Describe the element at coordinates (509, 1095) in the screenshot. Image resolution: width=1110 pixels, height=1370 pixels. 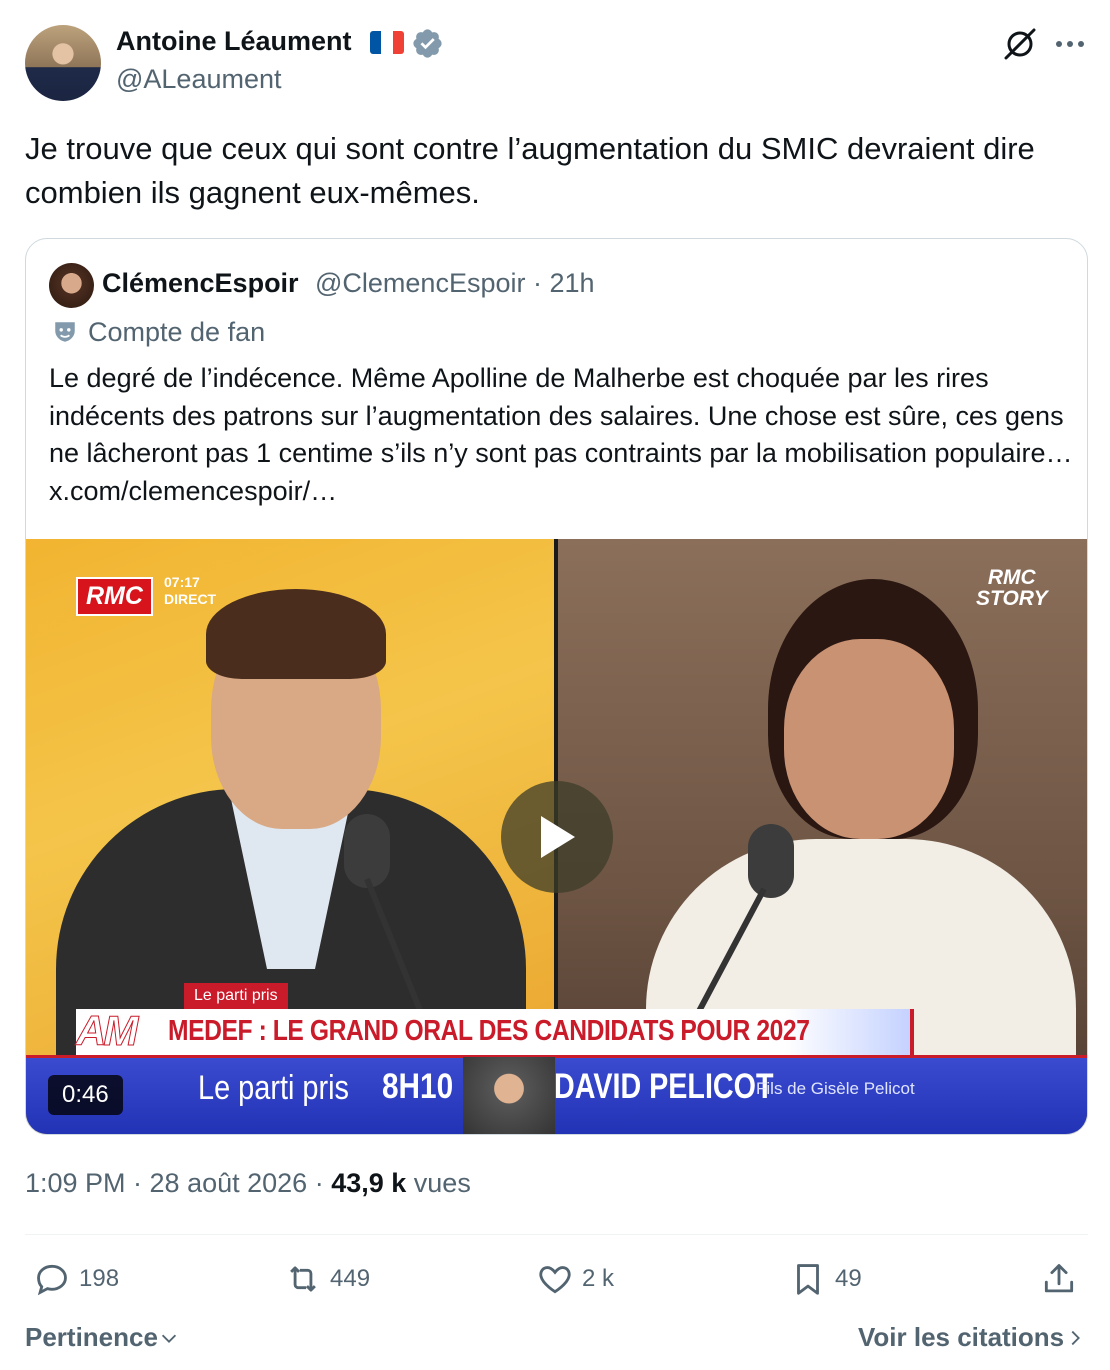
I see `ticker-thumbnail` at that location.